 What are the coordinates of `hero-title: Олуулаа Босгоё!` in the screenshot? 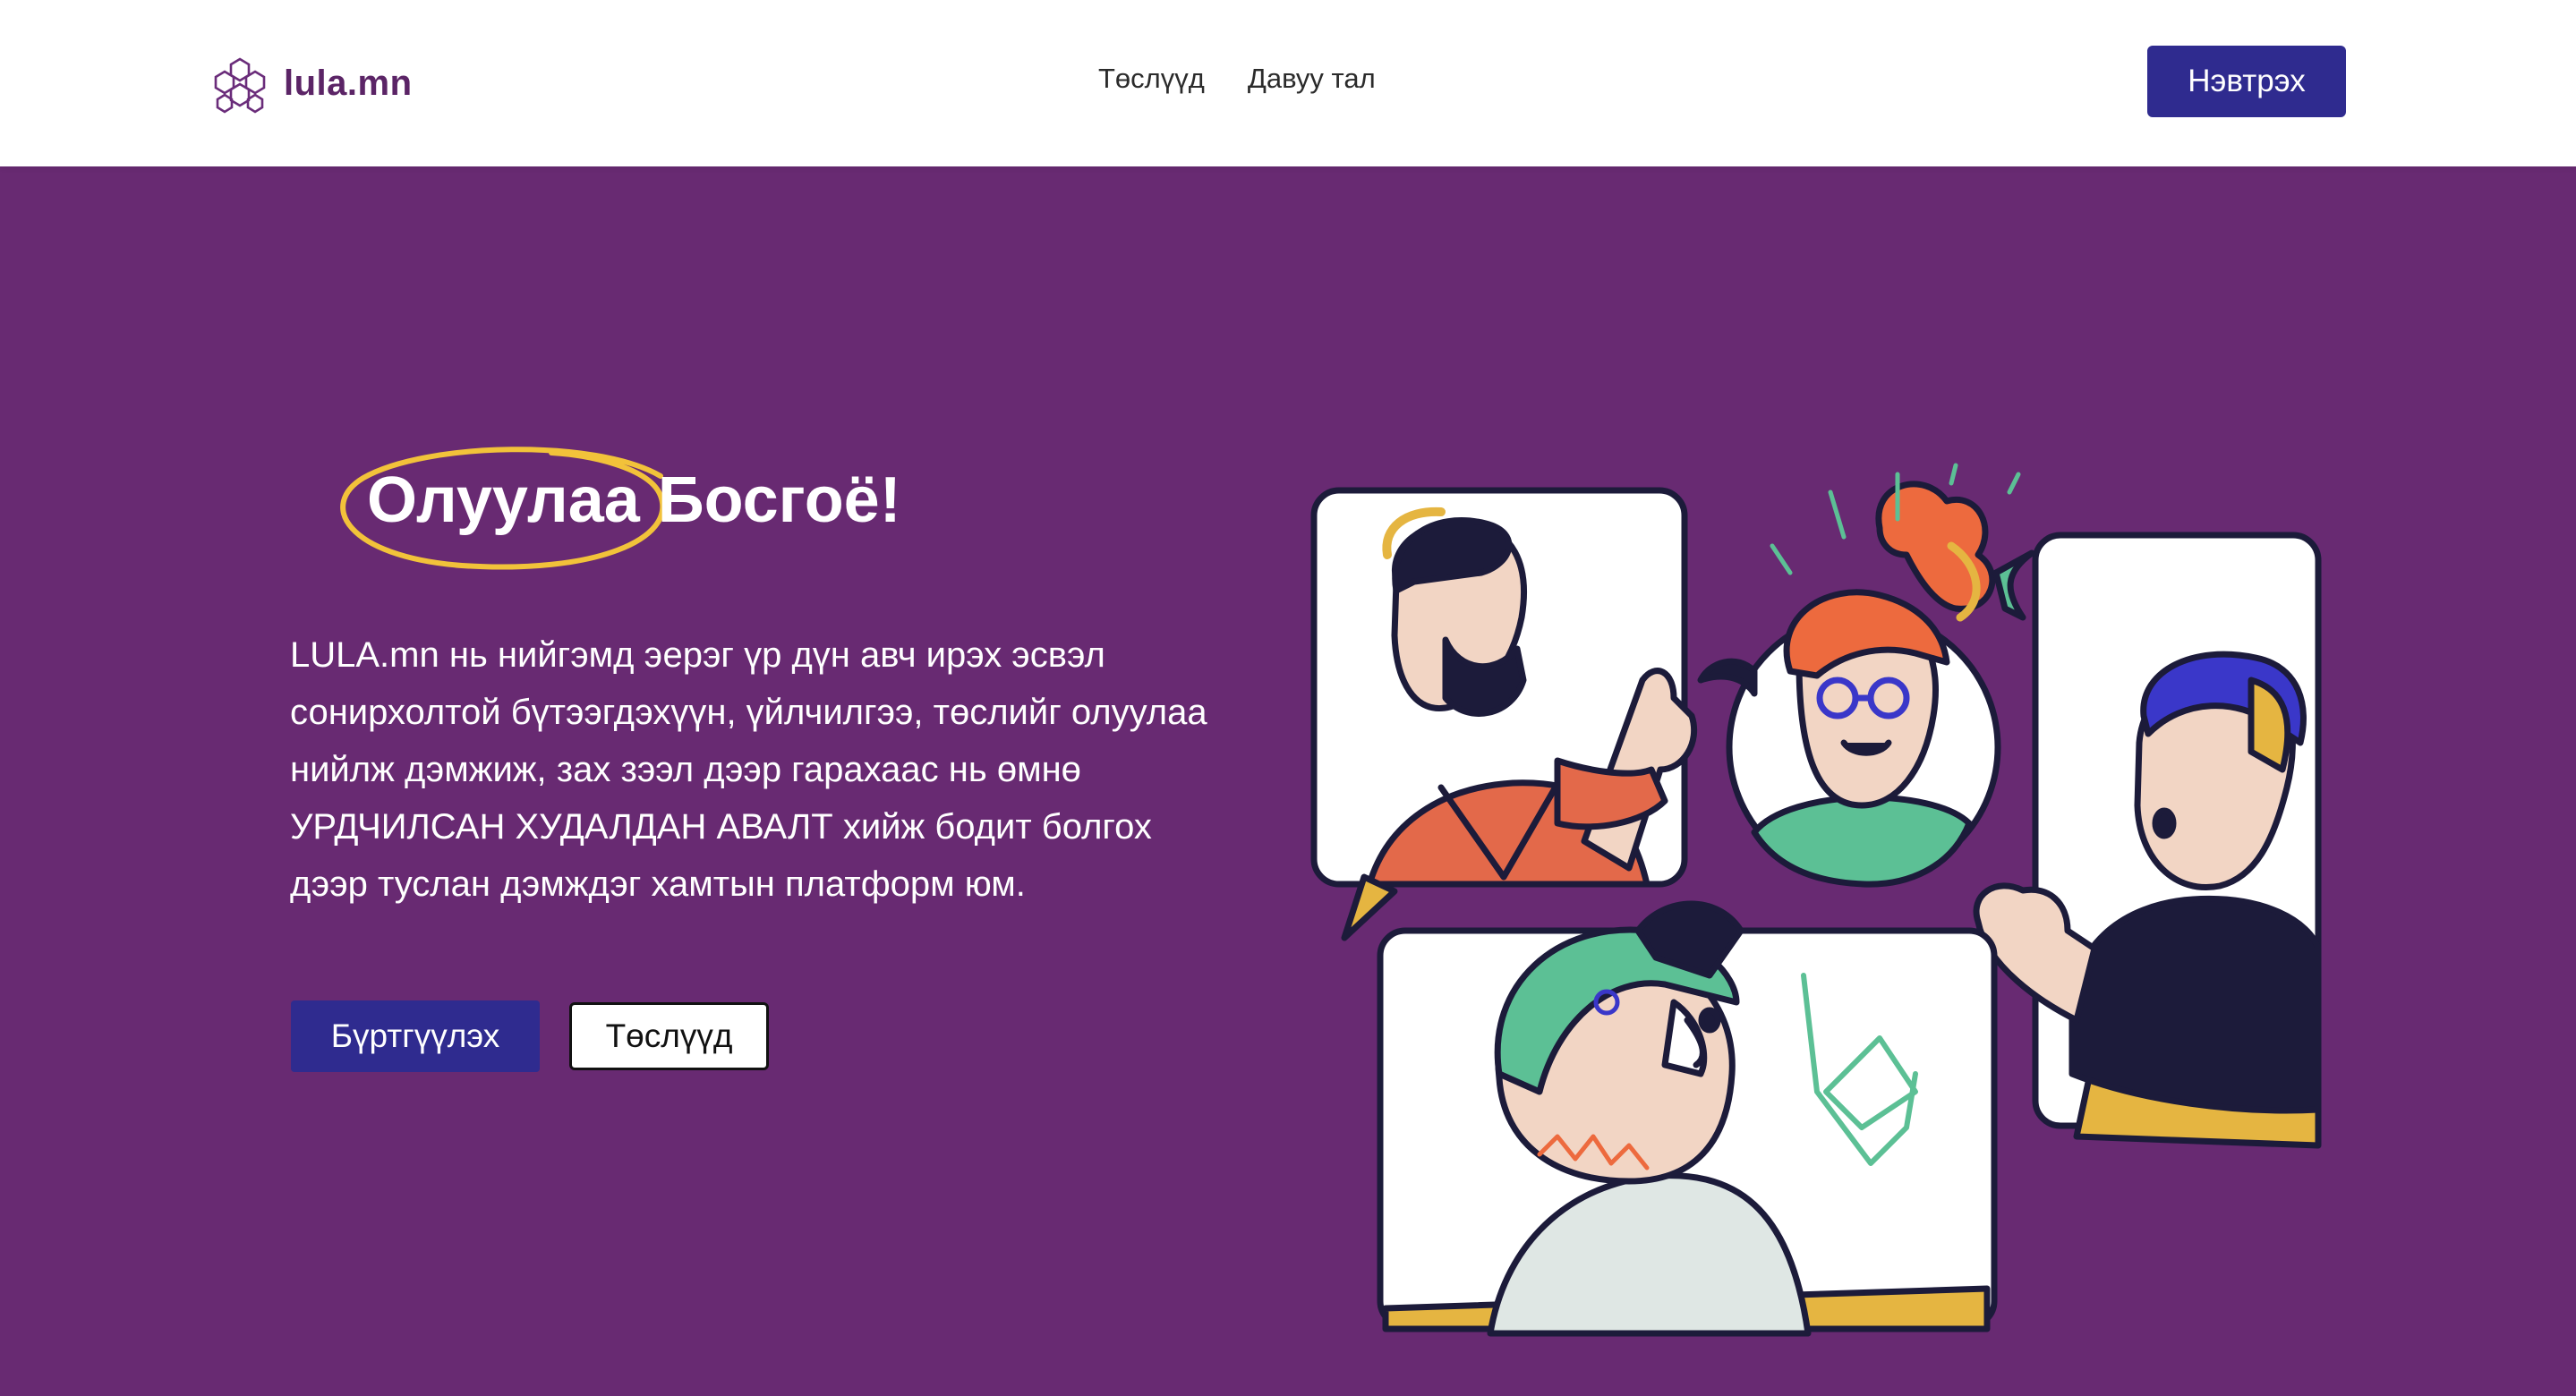 It's located at (634, 500).